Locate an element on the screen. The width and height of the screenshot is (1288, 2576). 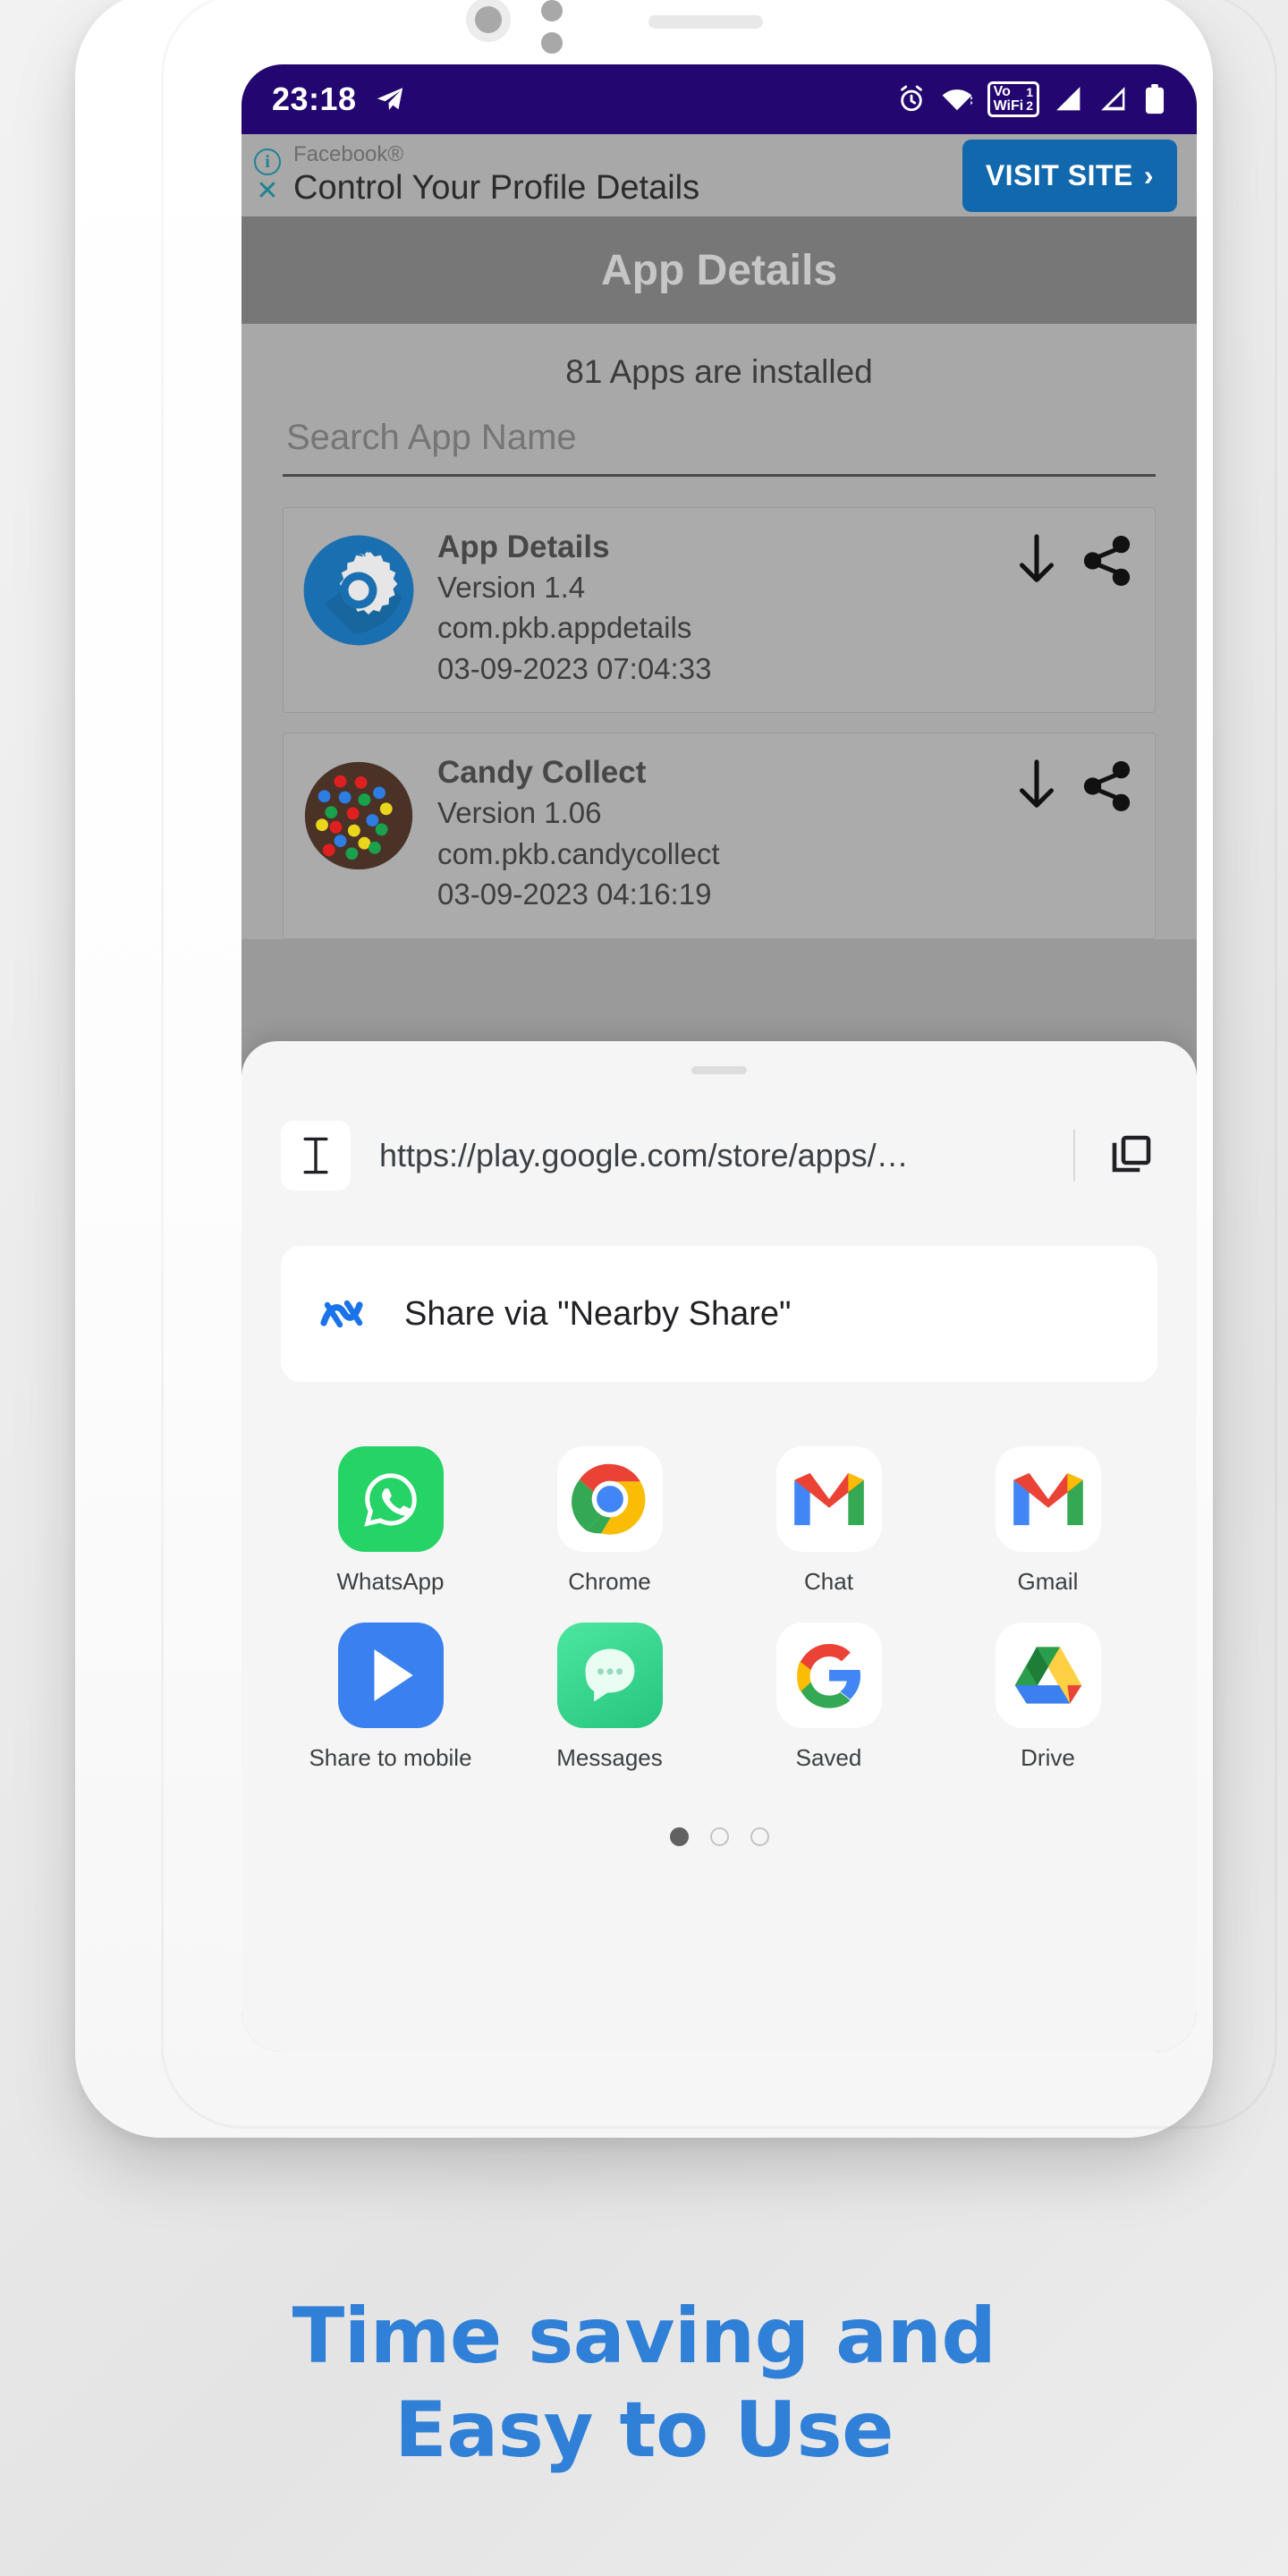
tagline-line-2: Easy to Use is located at coordinates (644, 2430).